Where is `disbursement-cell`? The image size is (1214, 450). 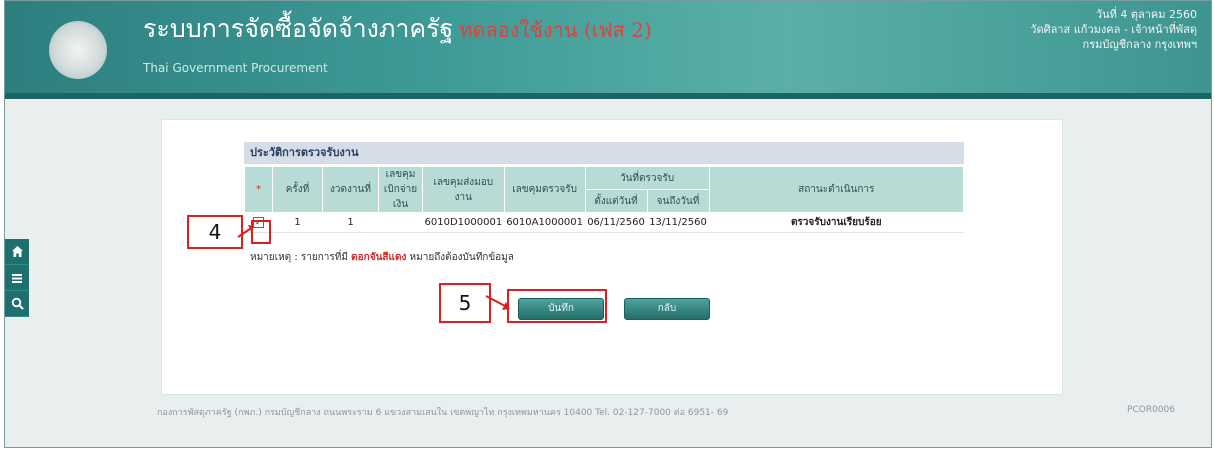 disbursement-cell is located at coordinates (400, 222).